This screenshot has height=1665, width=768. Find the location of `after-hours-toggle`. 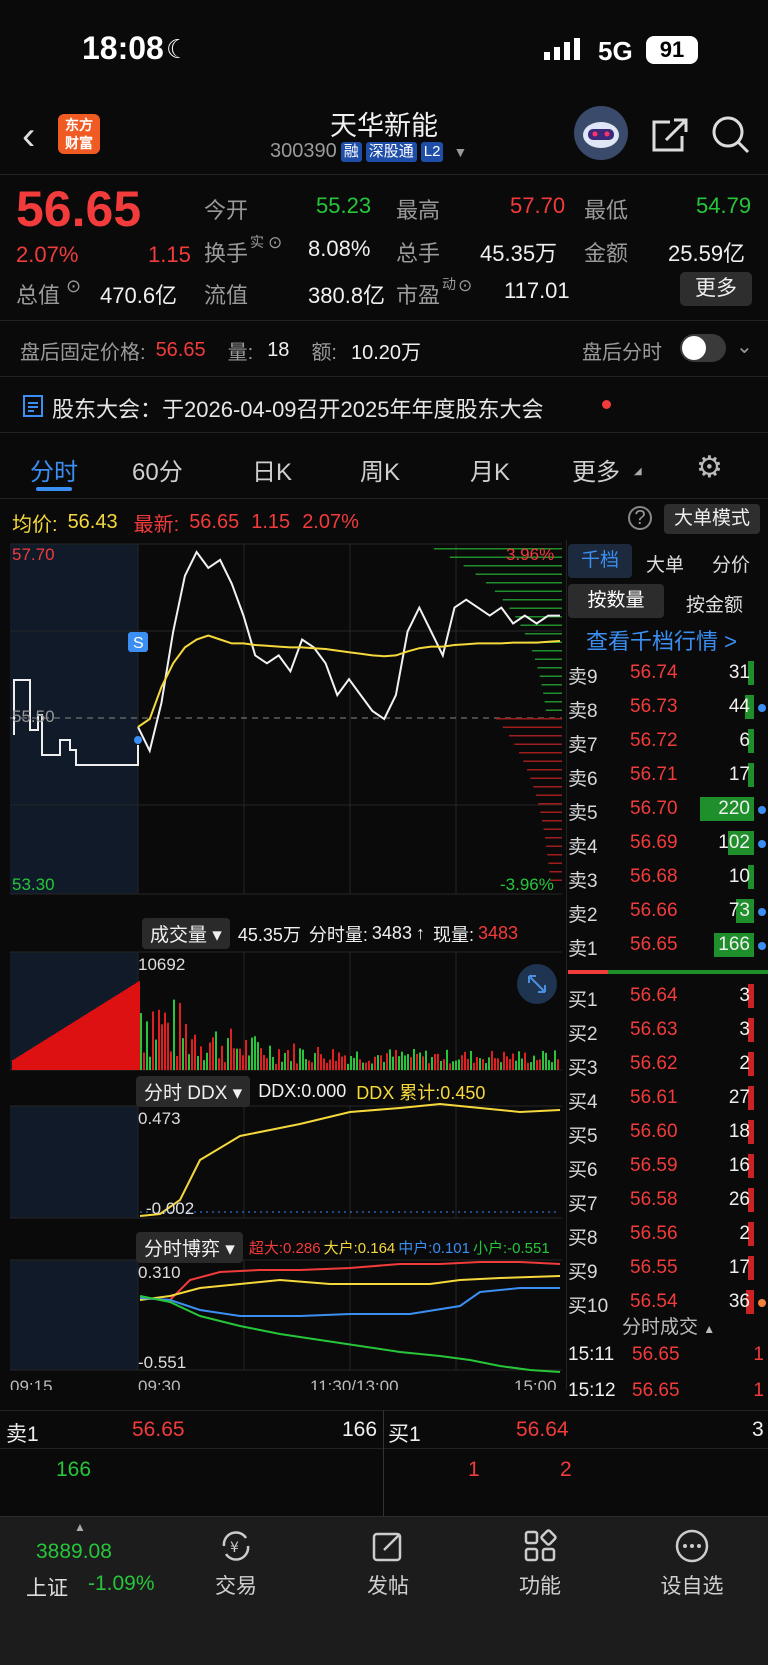

after-hours-toggle is located at coordinates (703, 348).